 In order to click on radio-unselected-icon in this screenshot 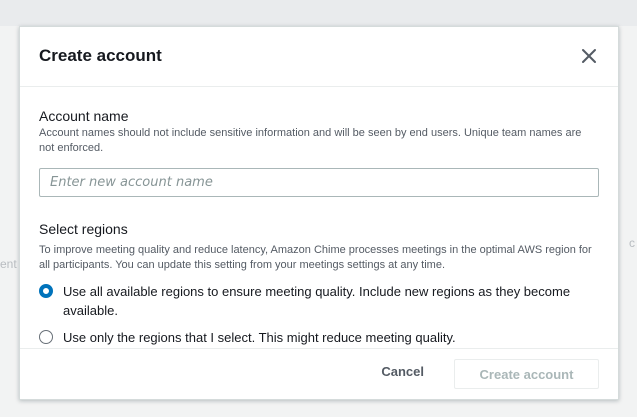, I will do `click(46, 337)`.